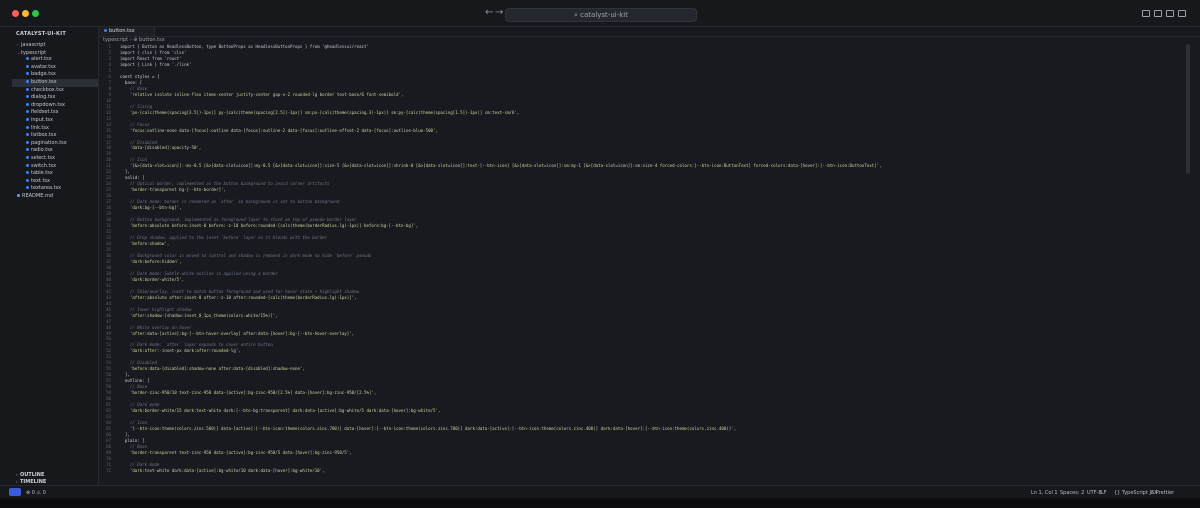 Image resolution: width=1200 pixels, height=508 pixels. I want to click on line-number: 72, so click(108, 470).